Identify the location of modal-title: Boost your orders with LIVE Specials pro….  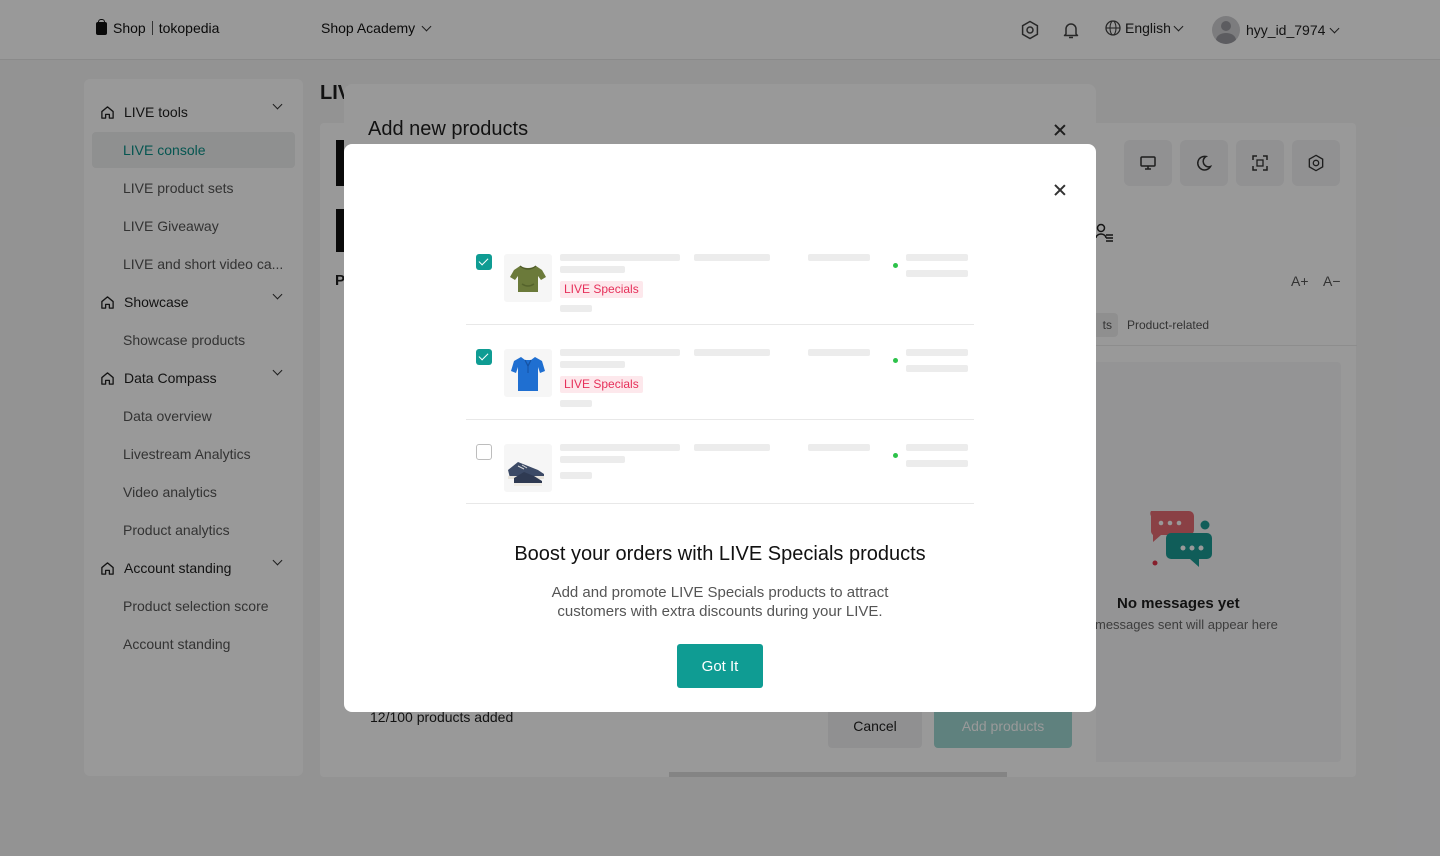
(720, 554).